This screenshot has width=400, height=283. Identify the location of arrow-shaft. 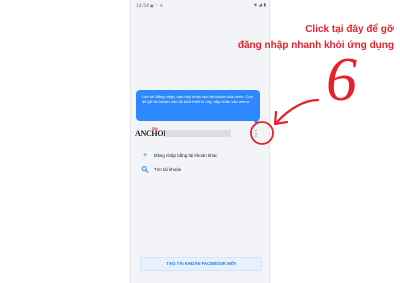
(297, 111).